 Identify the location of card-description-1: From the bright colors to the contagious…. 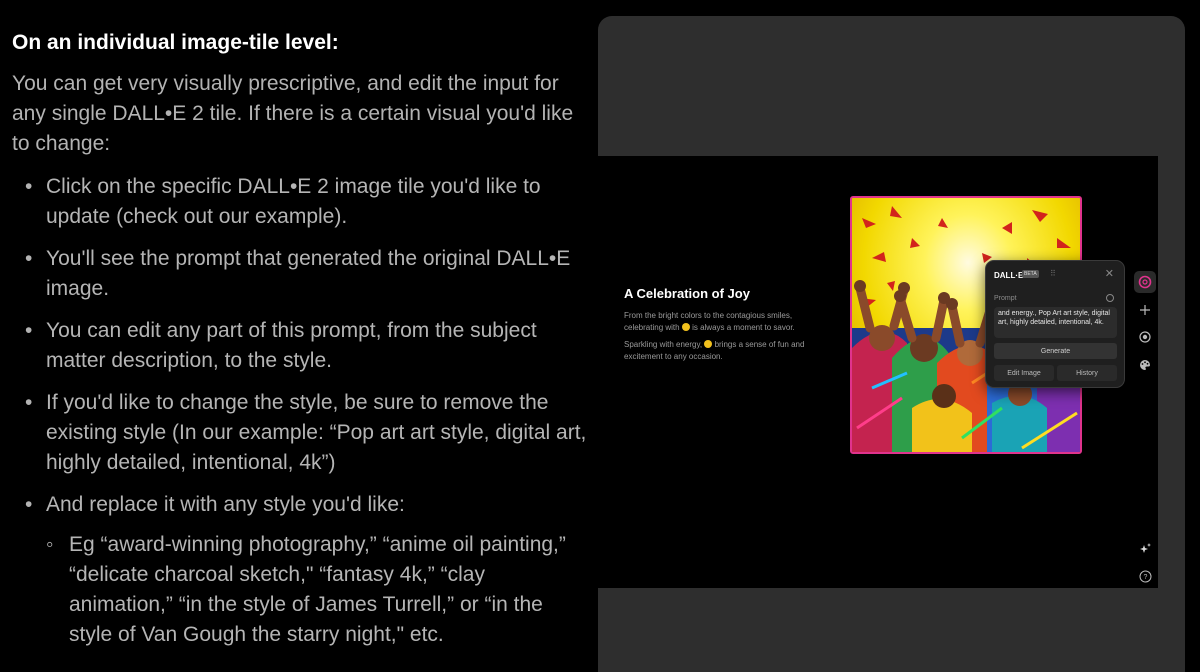
(724, 322).